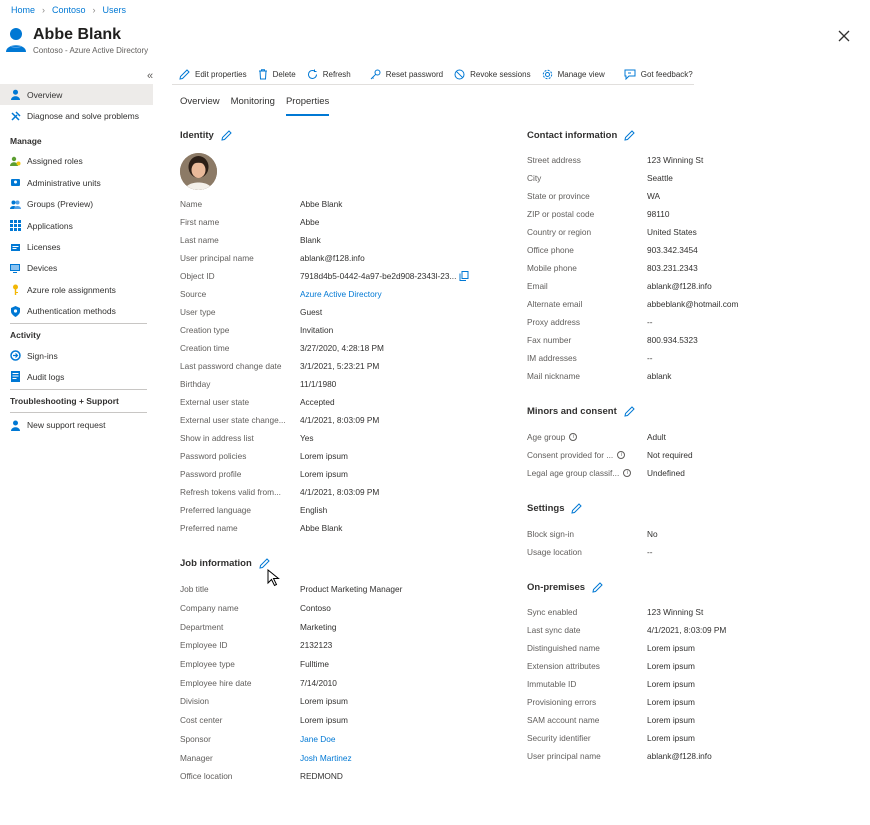 Image resolution: width=870 pixels, height=825 pixels. I want to click on delete-button: Delete, so click(277, 74).